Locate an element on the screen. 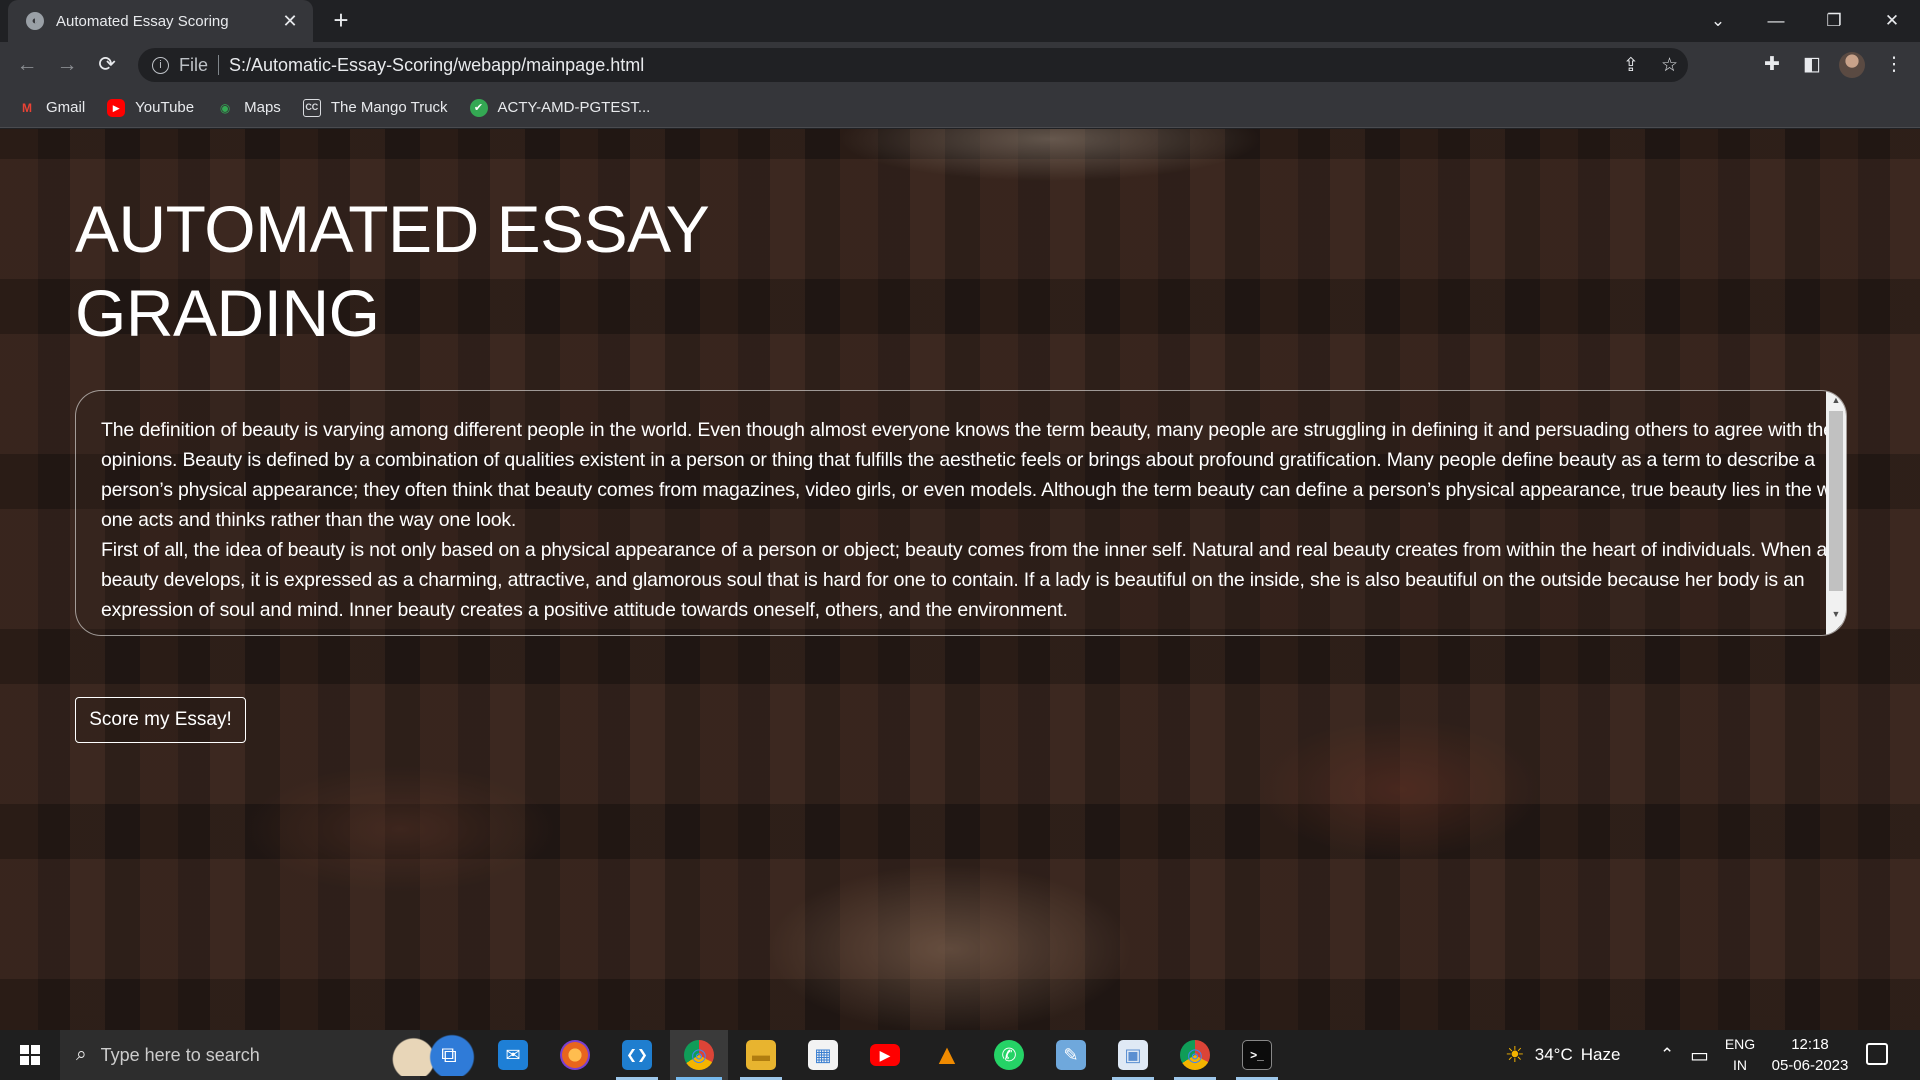 The width and height of the screenshot is (1920, 1080). battery-icon: ▭ is located at coordinates (1699, 1055).